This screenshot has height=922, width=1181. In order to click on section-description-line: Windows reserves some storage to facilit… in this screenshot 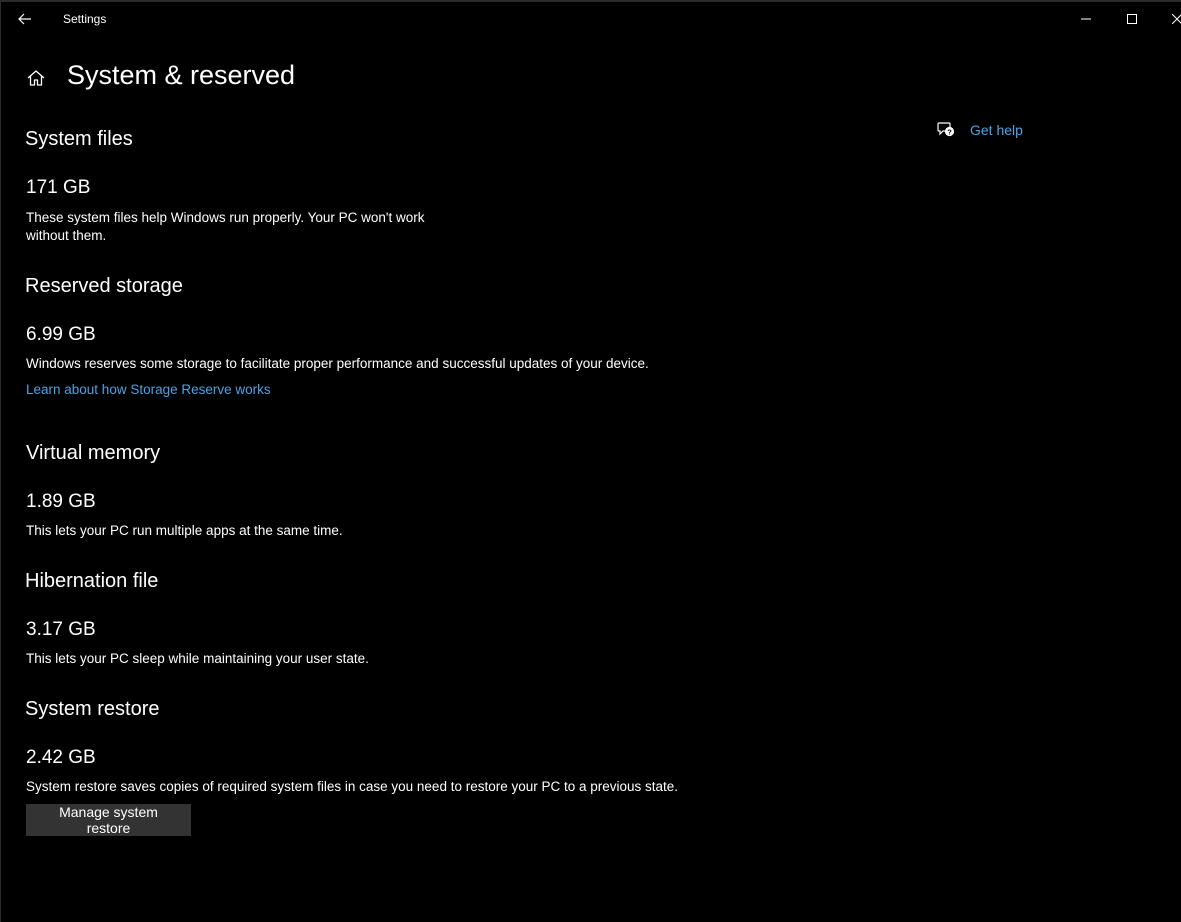, I will do `click(337, 363)`.